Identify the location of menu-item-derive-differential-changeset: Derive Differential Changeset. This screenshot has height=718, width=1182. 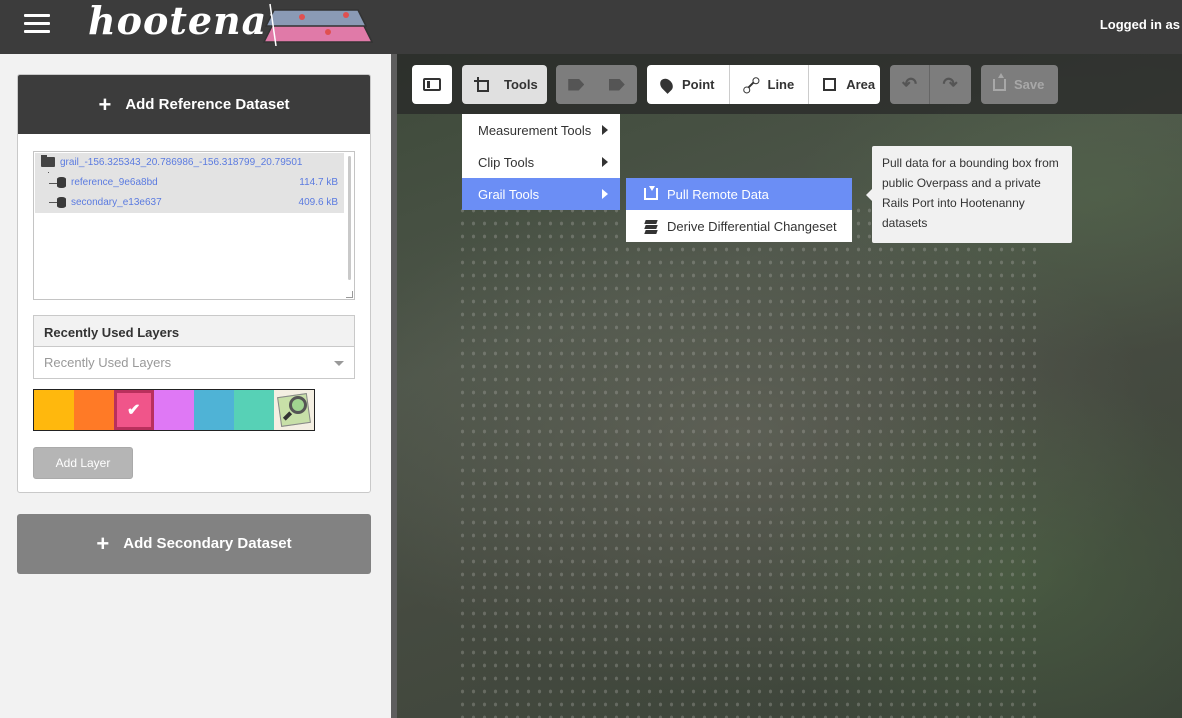
(739, 226).